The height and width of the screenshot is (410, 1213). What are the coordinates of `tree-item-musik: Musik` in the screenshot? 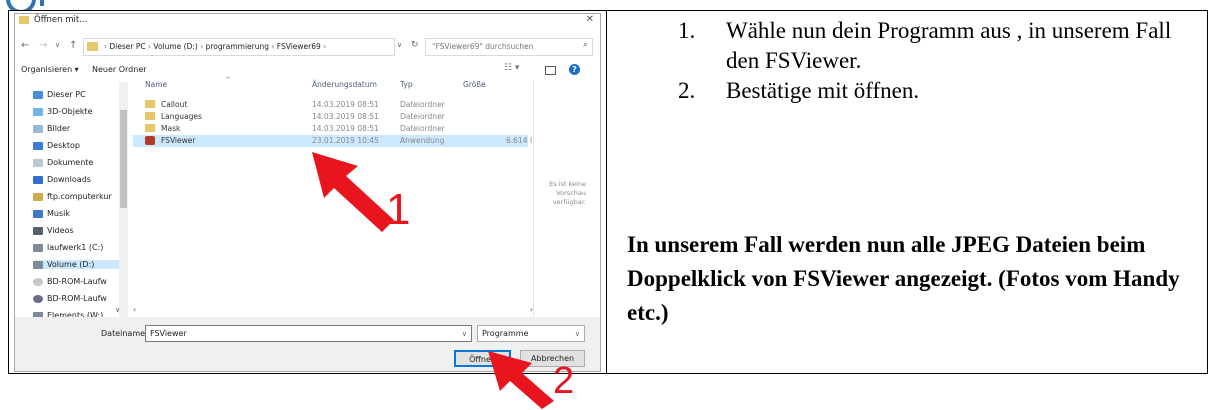 It's located at (51, 213).